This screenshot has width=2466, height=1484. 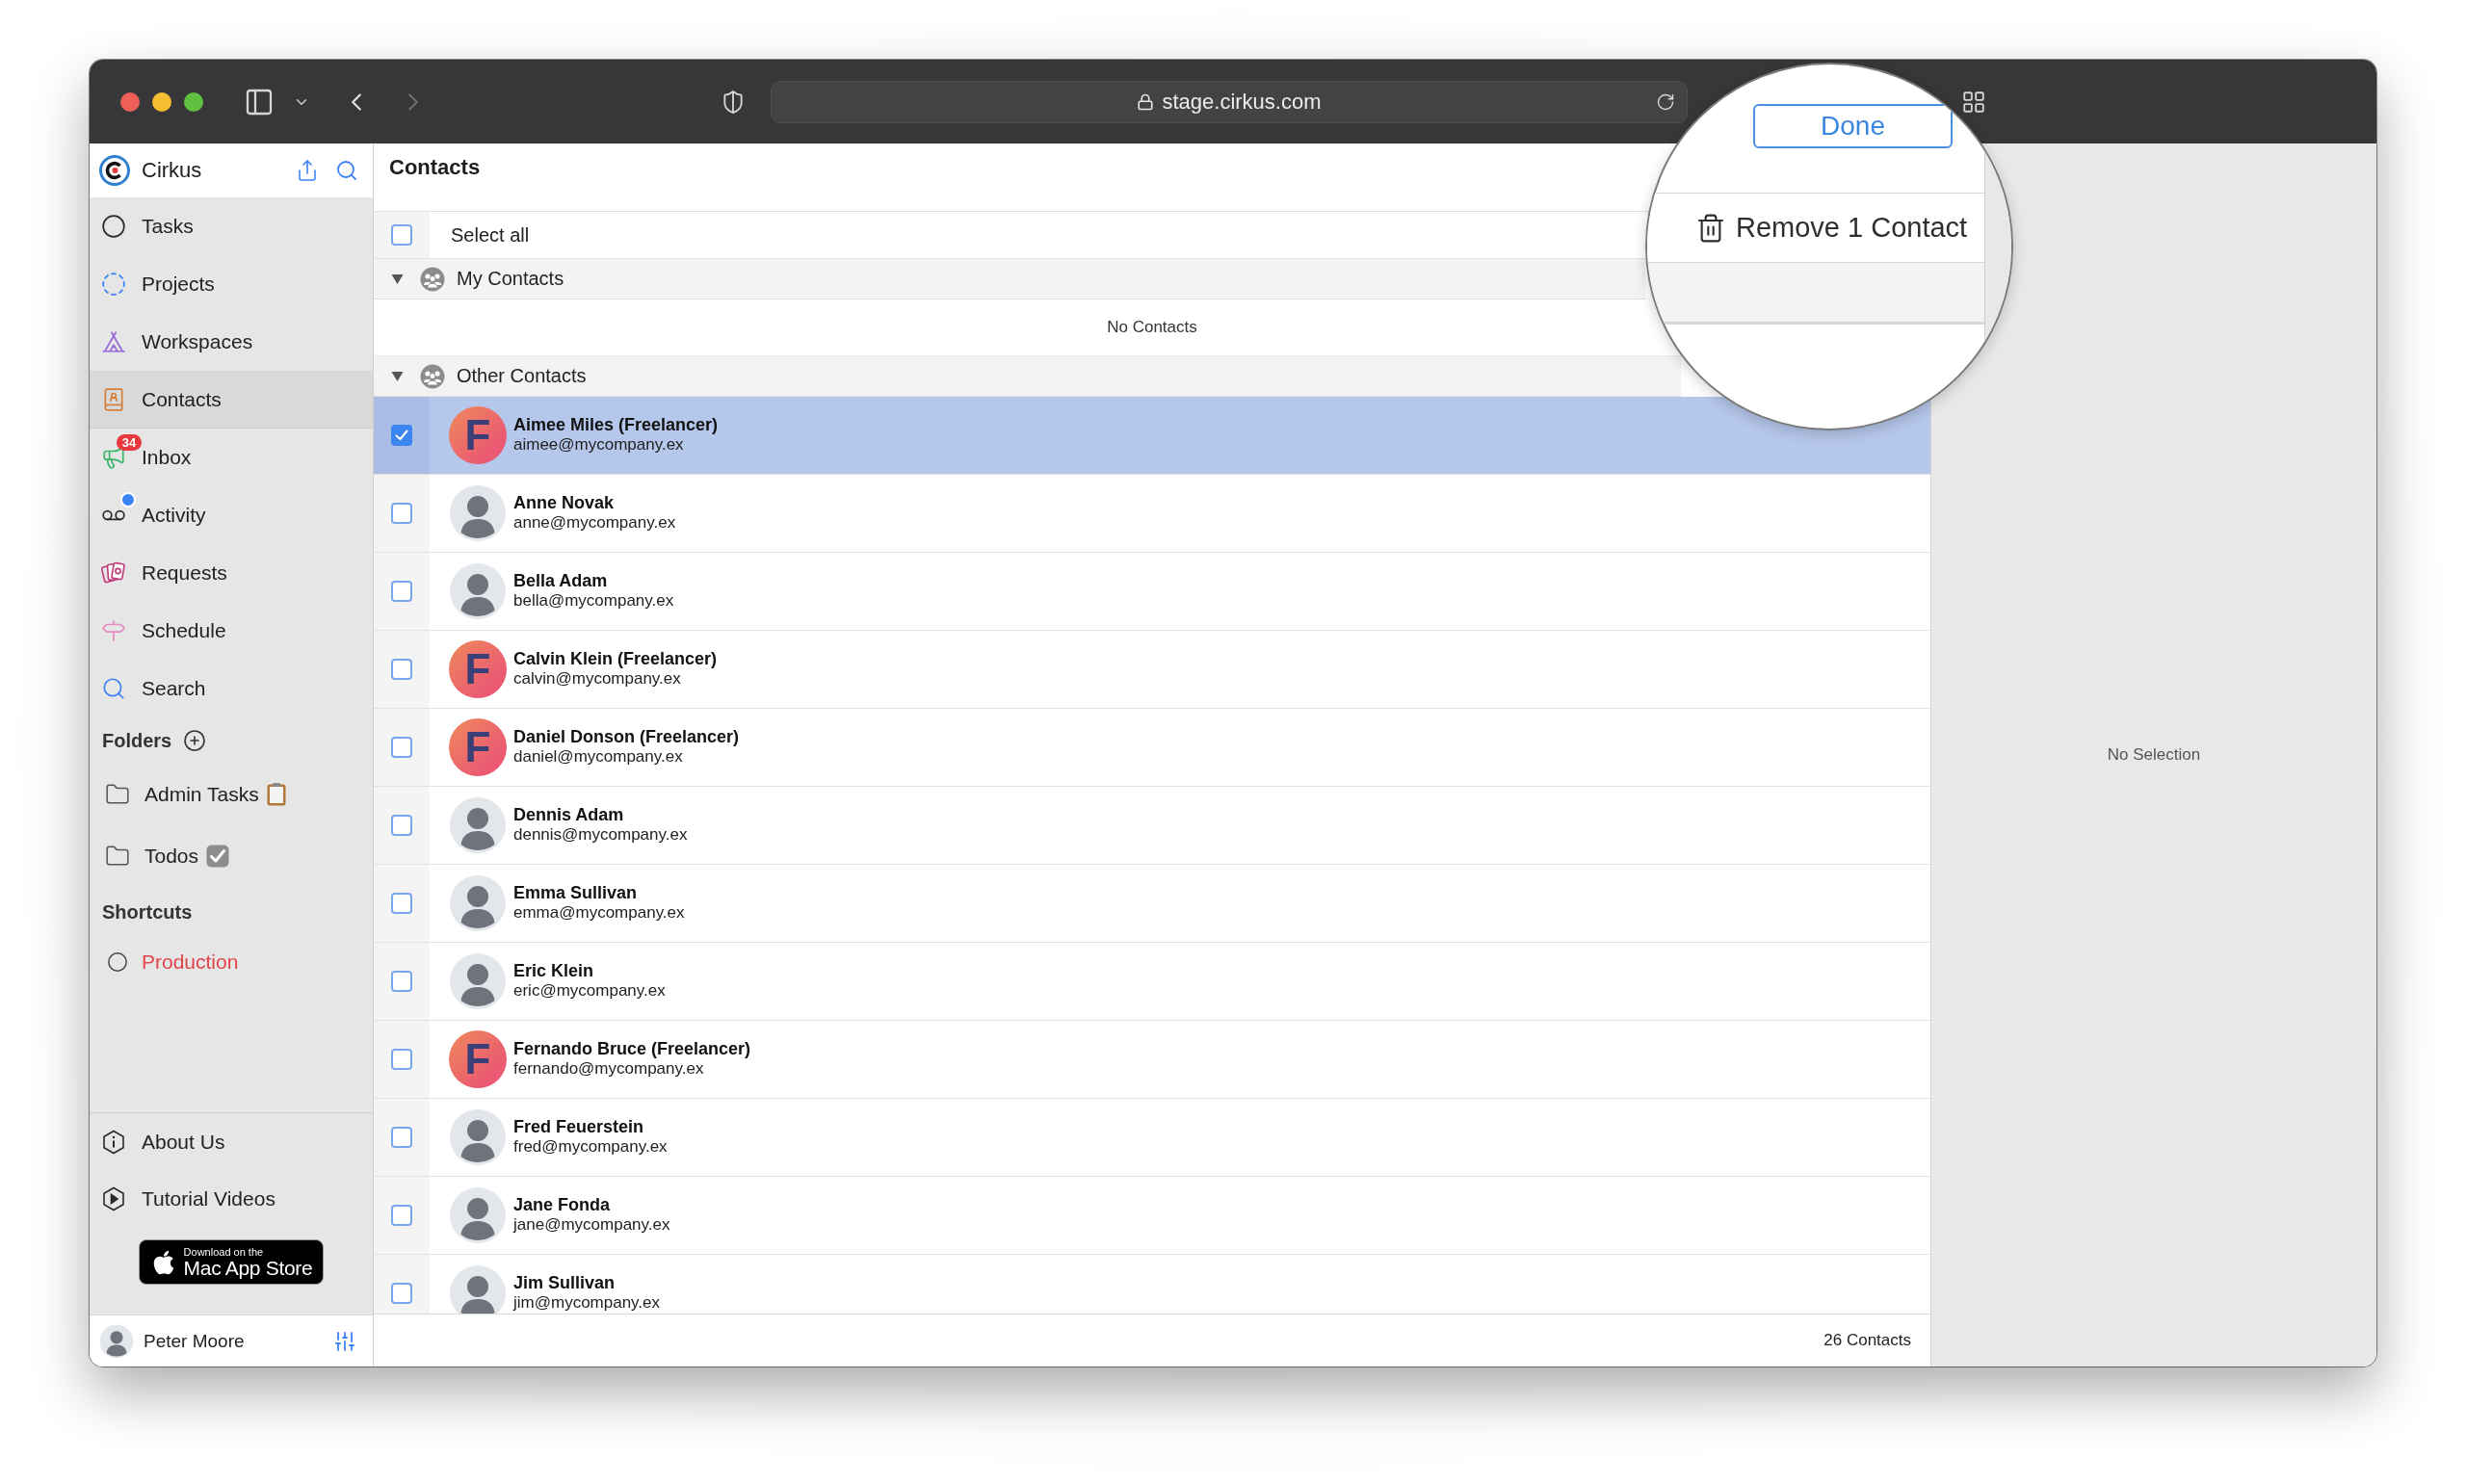 What do you see at coordinates (1152, 748) in the screenshot?
I see `contact-row: F Daniel Donson (Freelancer) daniel@mycompany.ex` at bounding box center [1152, 748].